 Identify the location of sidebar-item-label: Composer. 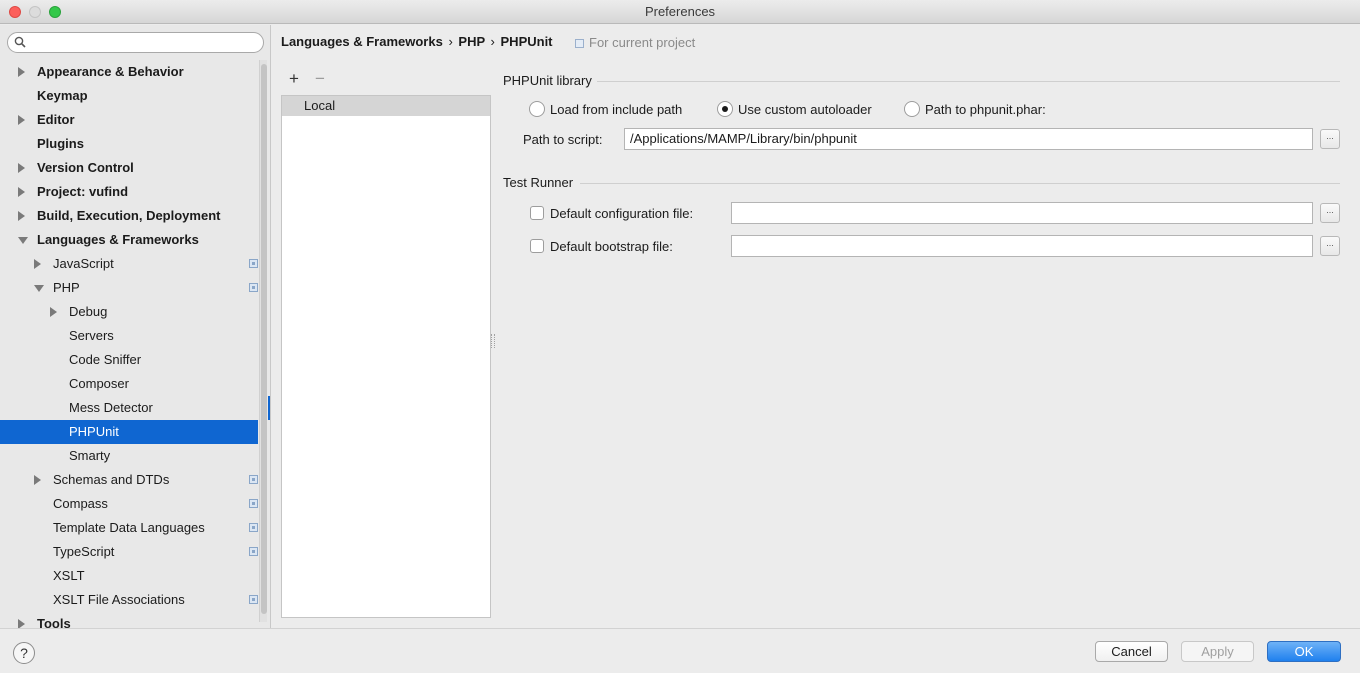
(99, 383).